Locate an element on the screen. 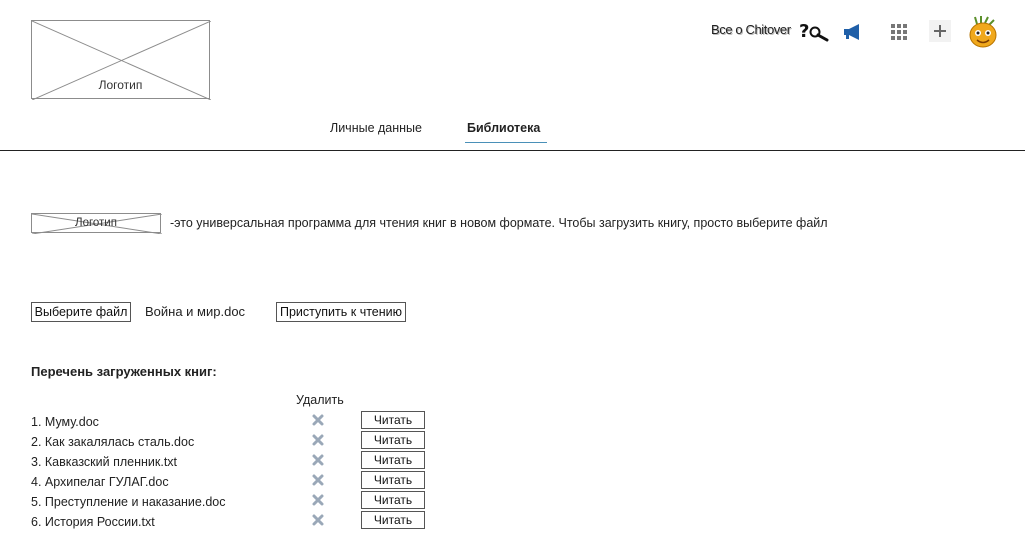 This screenshot has height=536, width=1032. book-title: 4. Архипелаг ГУЛАГ.doc is located at coordinates (100, 482).